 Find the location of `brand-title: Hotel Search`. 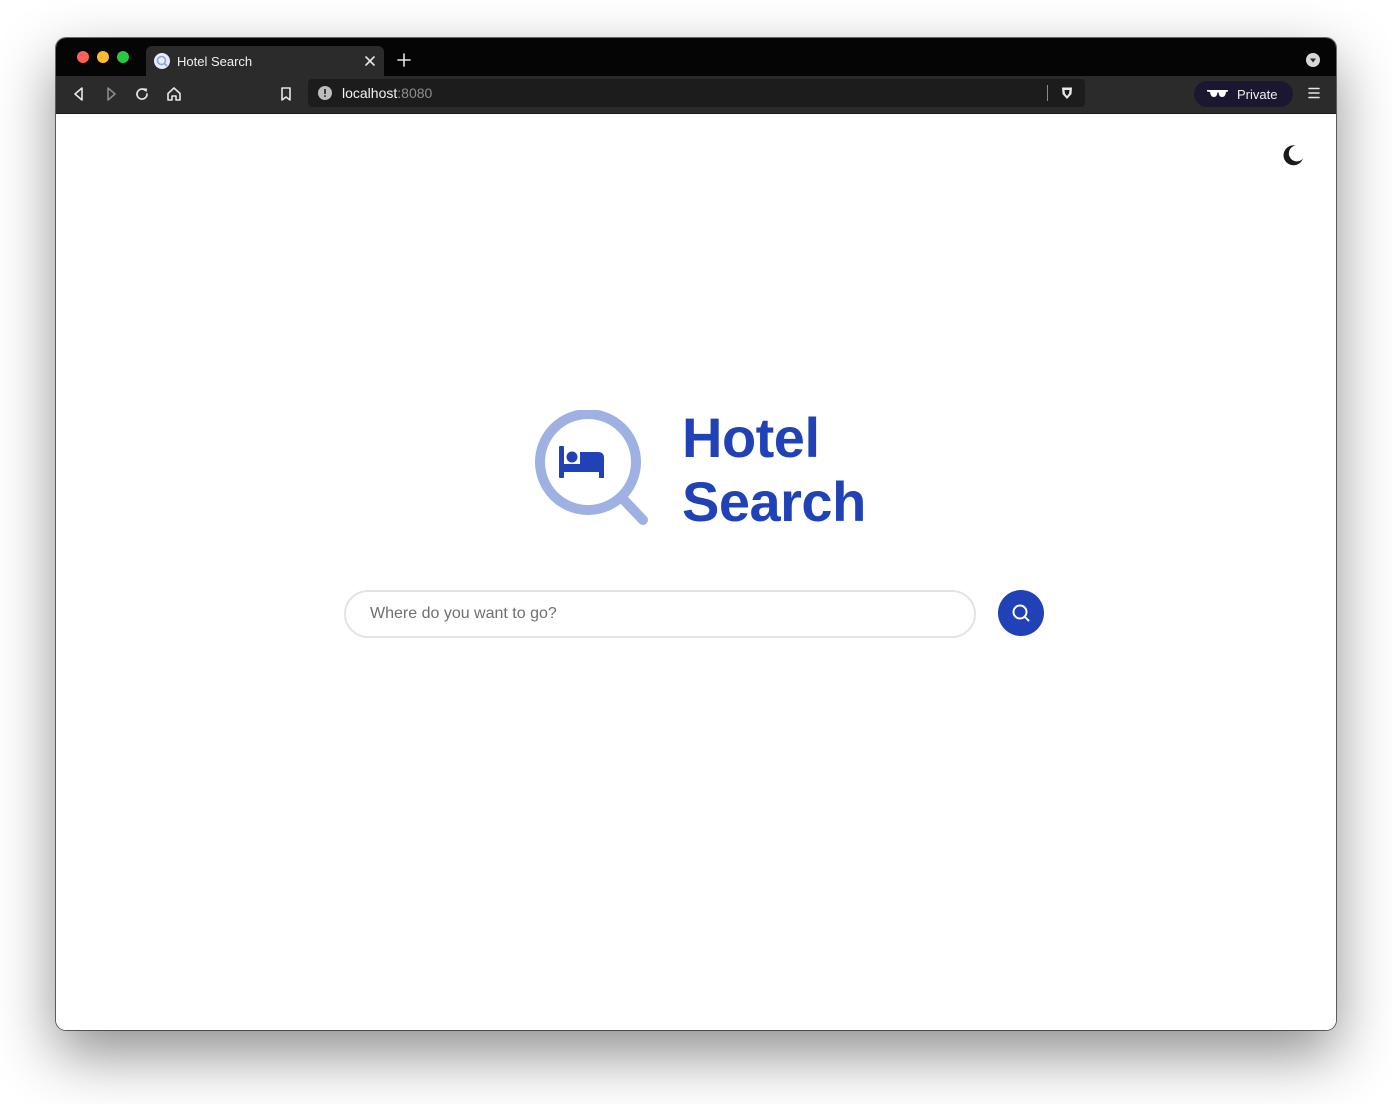

brand-title: Hotel Search is located at coordinates (774, 470).